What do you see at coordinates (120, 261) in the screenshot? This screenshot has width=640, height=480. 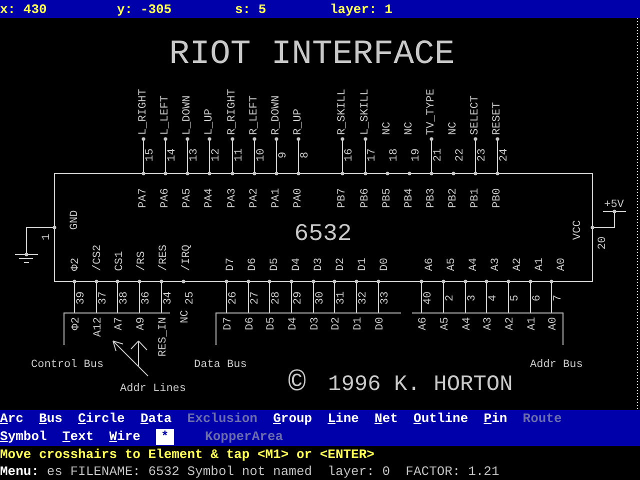 I see `port-label: CS1` at bounding box center [120, 261].